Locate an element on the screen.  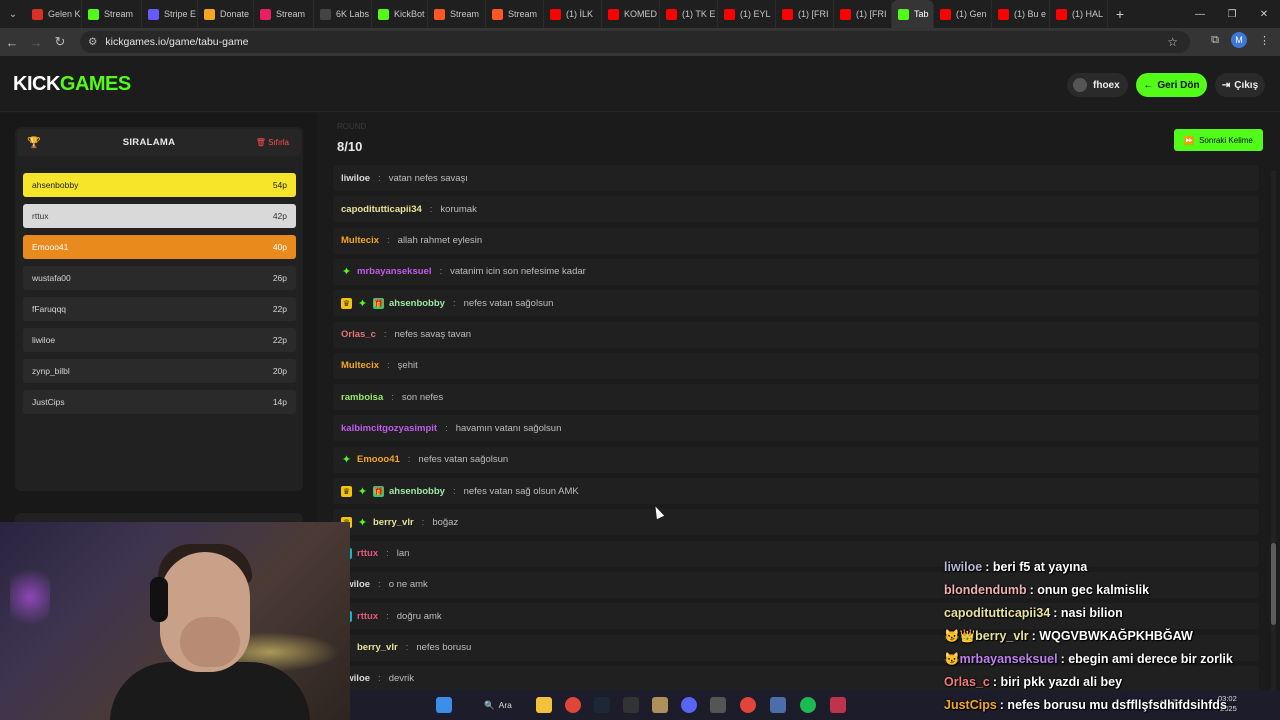
chrome-icon is located at coordinates (573, 705).